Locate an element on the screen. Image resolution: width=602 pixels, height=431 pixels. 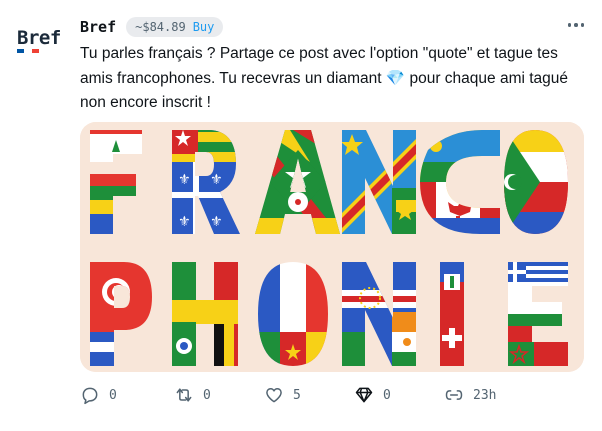
avatar-flag-underline is located at coordinates (28, 51).